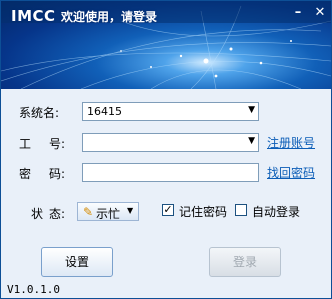 This screenshot has height=299, width=332. What do you see at coordinates (291, 172) in the screenshot?
I see `recover-password-link: 找回密码` at bounding box center [291, 172].